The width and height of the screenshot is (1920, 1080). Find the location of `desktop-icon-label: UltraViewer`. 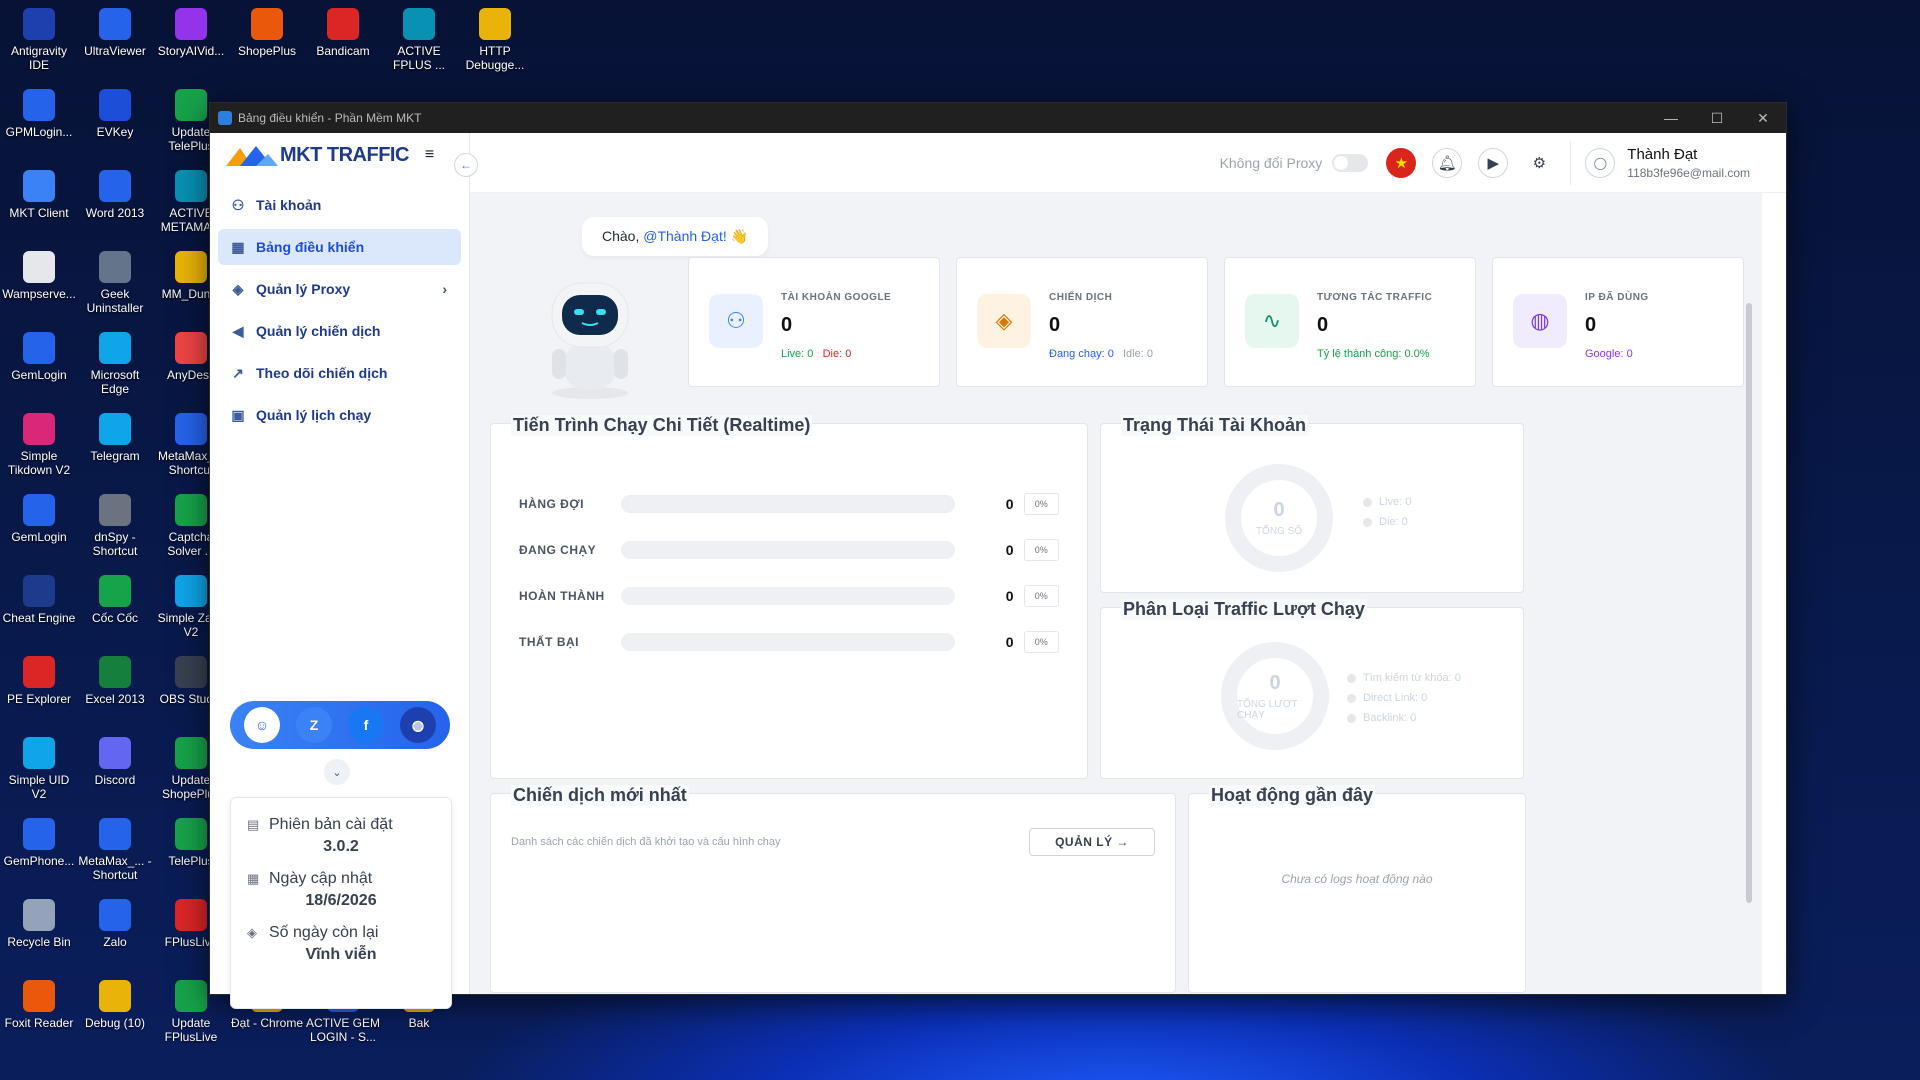

desktop-icon-label: UltraViewer is located at coordinates (115, 51).